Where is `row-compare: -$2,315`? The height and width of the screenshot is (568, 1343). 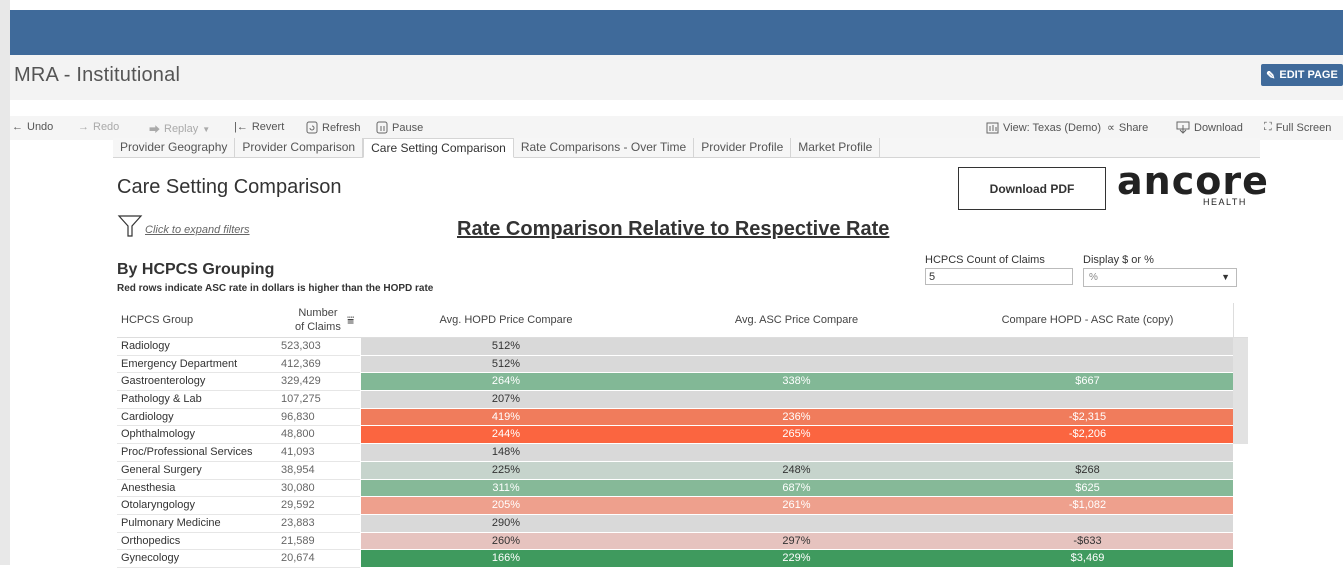 row-compare: -$2,315 is located at coordinates (1087, 417).